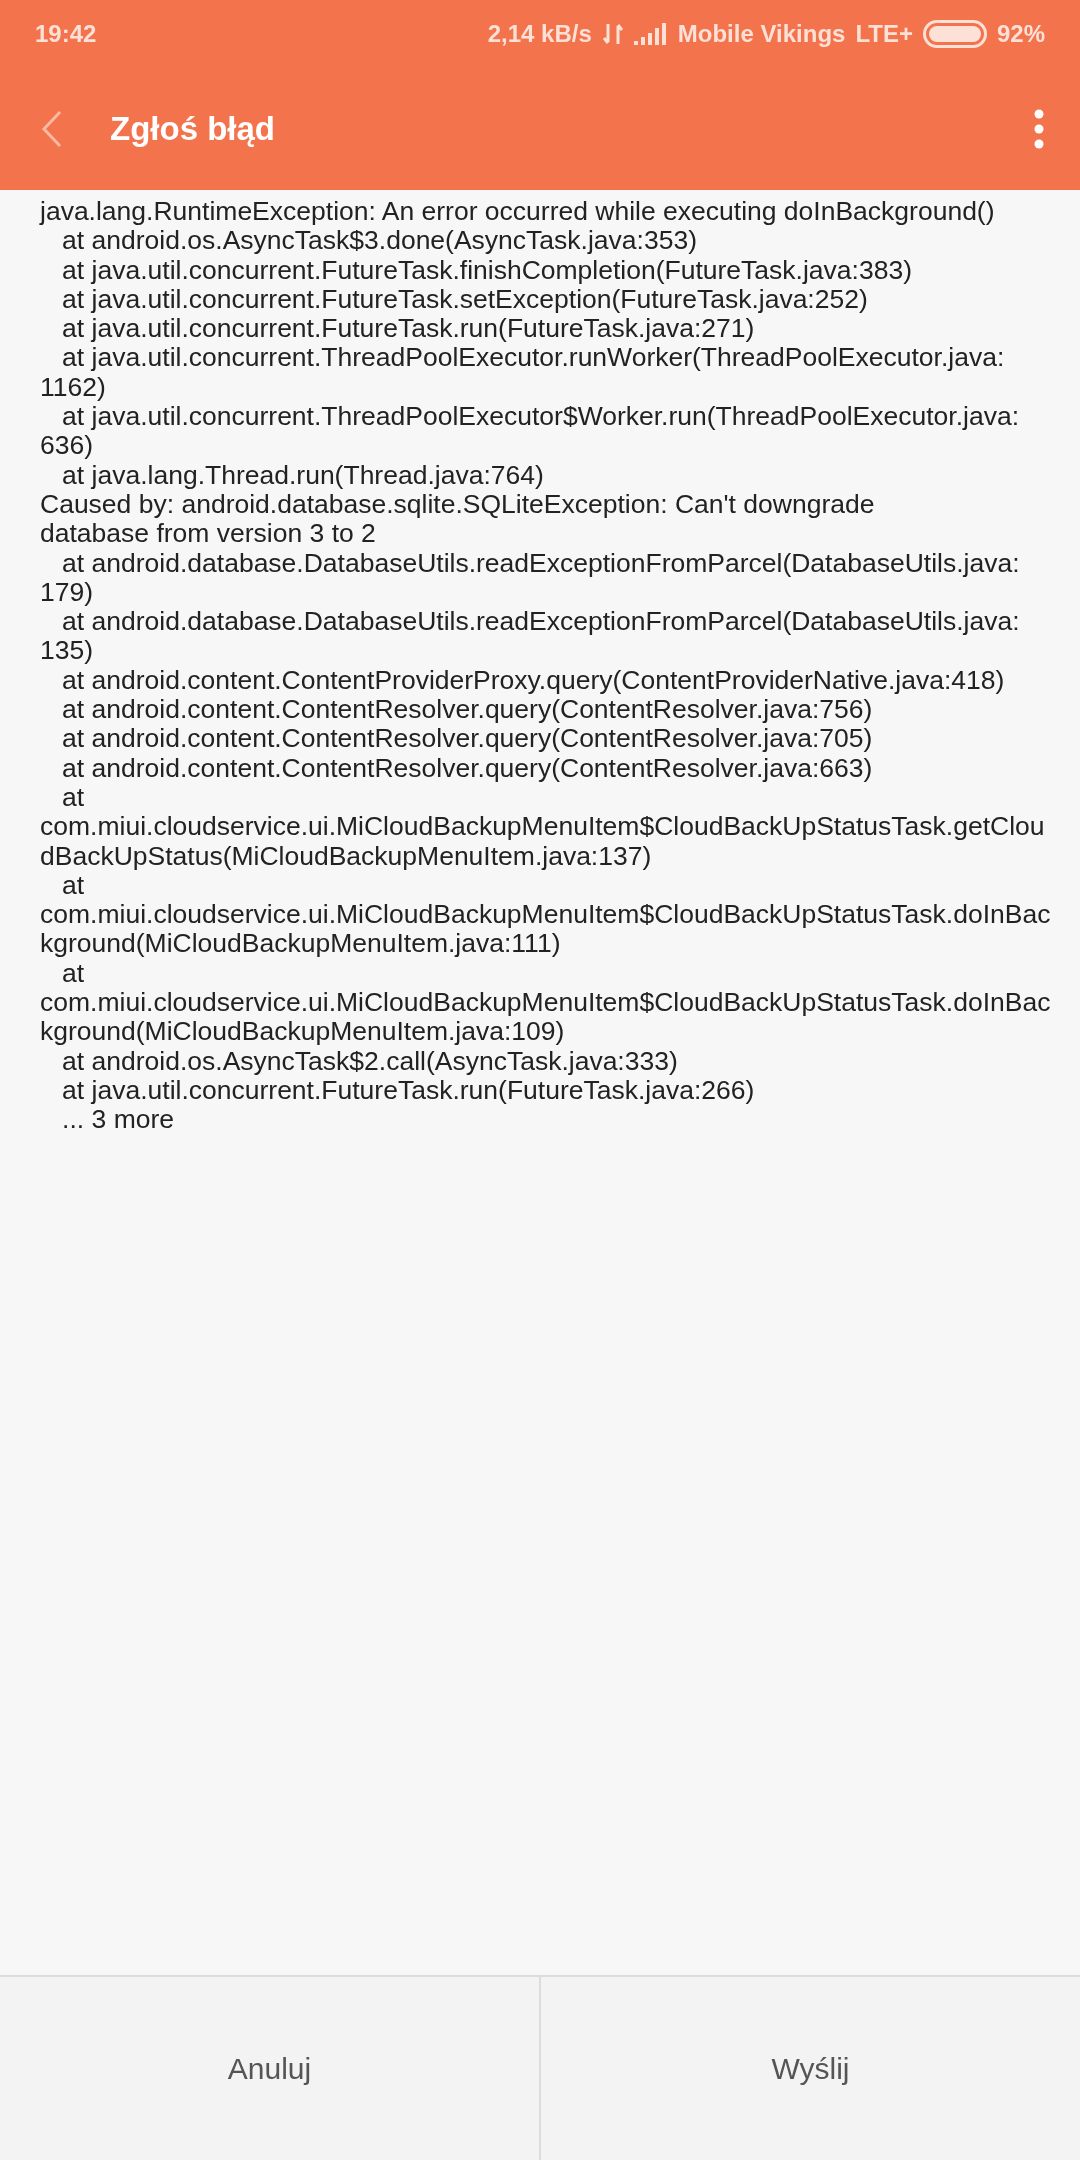 This screenshot has height=2160, width=1080. What do you see at coordinates (408, 1090) in the screenshot?
I see `log-line: at java.util.concurrent.FutureTask.run(FutureTask.java:266)` at bounding box center [408, 1090].